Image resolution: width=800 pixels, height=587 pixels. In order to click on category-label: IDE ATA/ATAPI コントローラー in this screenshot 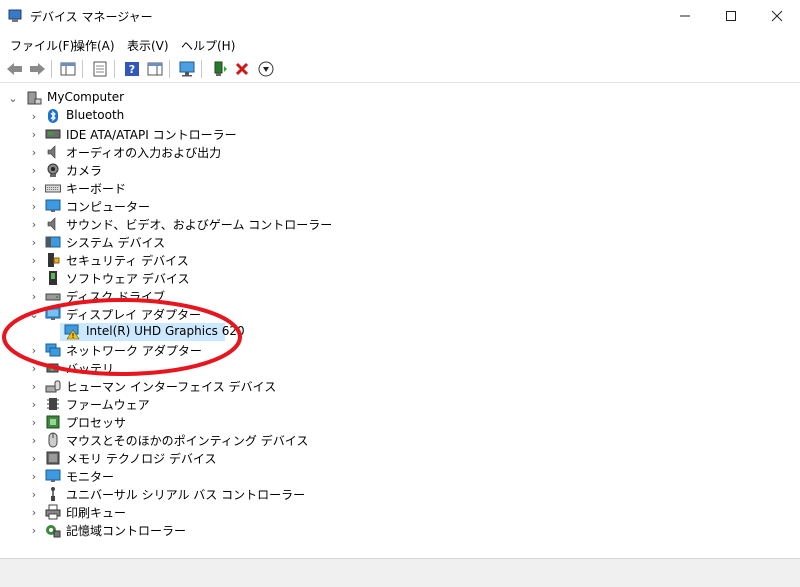, I will do `click(151, 135)`.